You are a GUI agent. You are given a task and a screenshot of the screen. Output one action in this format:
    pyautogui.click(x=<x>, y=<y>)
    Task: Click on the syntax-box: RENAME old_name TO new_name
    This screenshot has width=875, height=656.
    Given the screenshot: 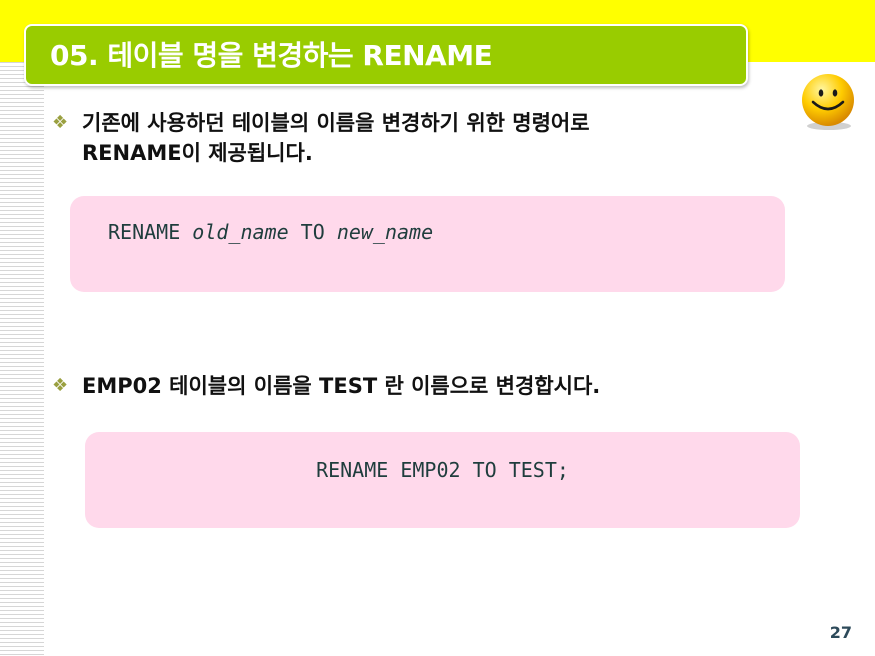 What is the action you would take?
    pyautogui.click(x=427, y=244)
    